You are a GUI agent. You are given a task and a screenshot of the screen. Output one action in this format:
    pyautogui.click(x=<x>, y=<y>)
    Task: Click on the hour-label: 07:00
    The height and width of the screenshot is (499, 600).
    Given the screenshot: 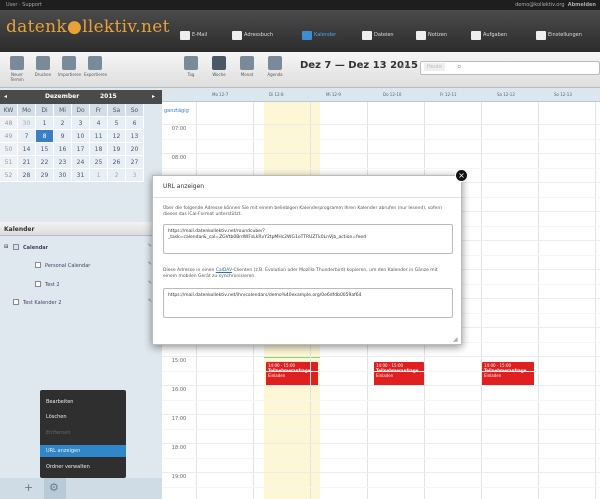 What is the action you would take?
    pyautogui.click(x=179, y=129)
    